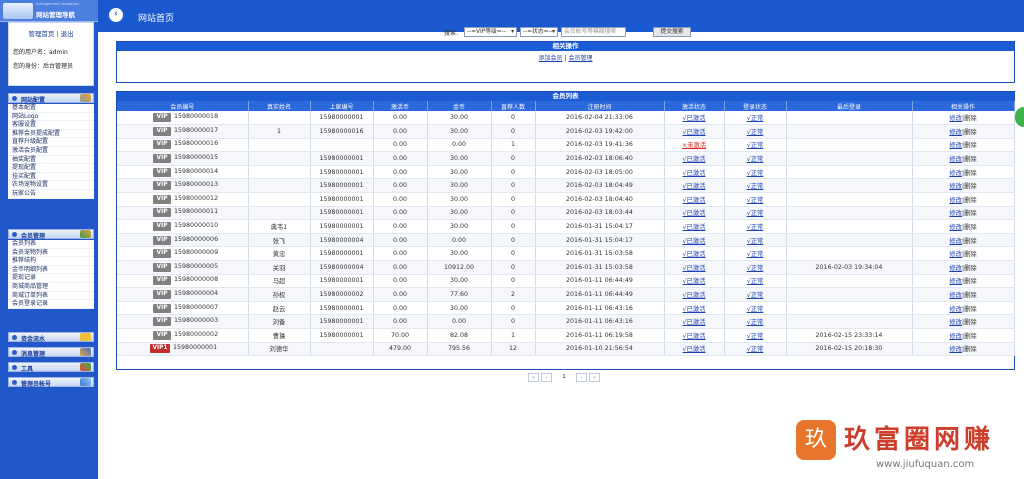 Image resolution: width=1024 pixels, height=479 pixels. I want to click on status-select: --=状态=-- ▾, so click(539, 32).